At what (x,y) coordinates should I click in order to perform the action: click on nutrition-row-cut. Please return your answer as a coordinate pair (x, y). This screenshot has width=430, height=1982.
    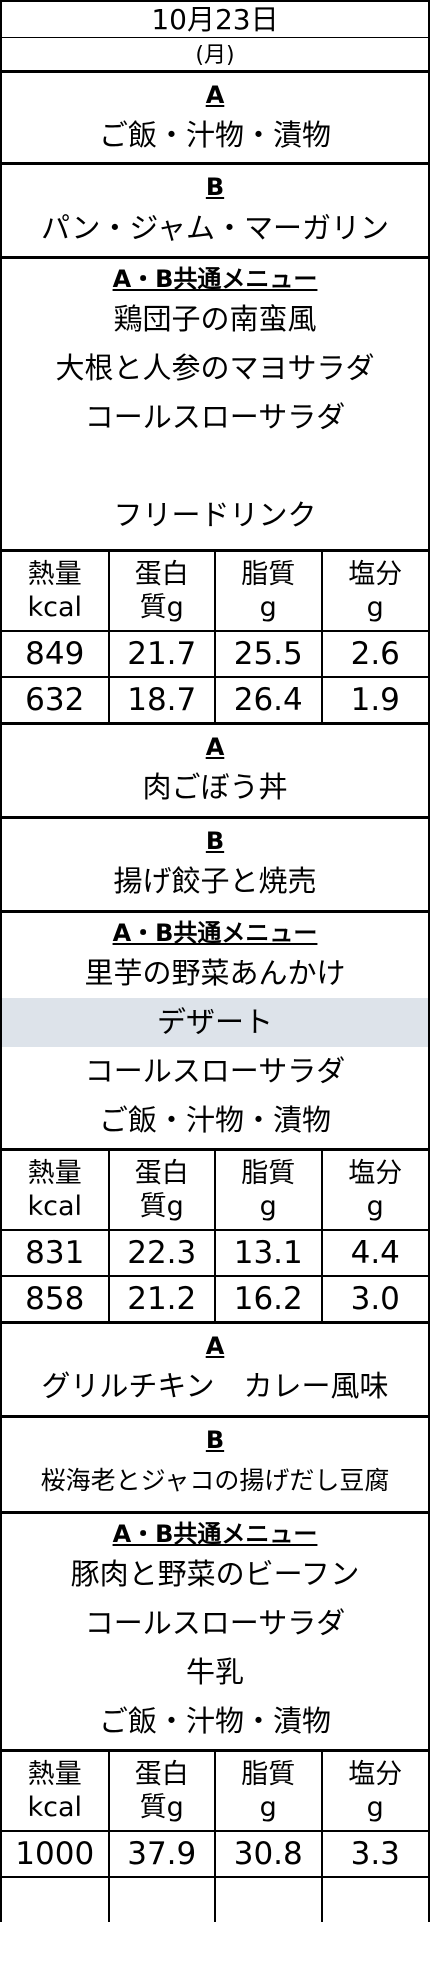
    Looking at the image, I should click on (215, 1899).